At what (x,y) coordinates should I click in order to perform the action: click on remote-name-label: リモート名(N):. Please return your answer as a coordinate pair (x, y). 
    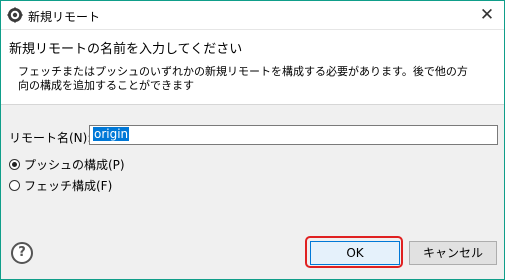
    Looking at the image, I should click on (50, 138).